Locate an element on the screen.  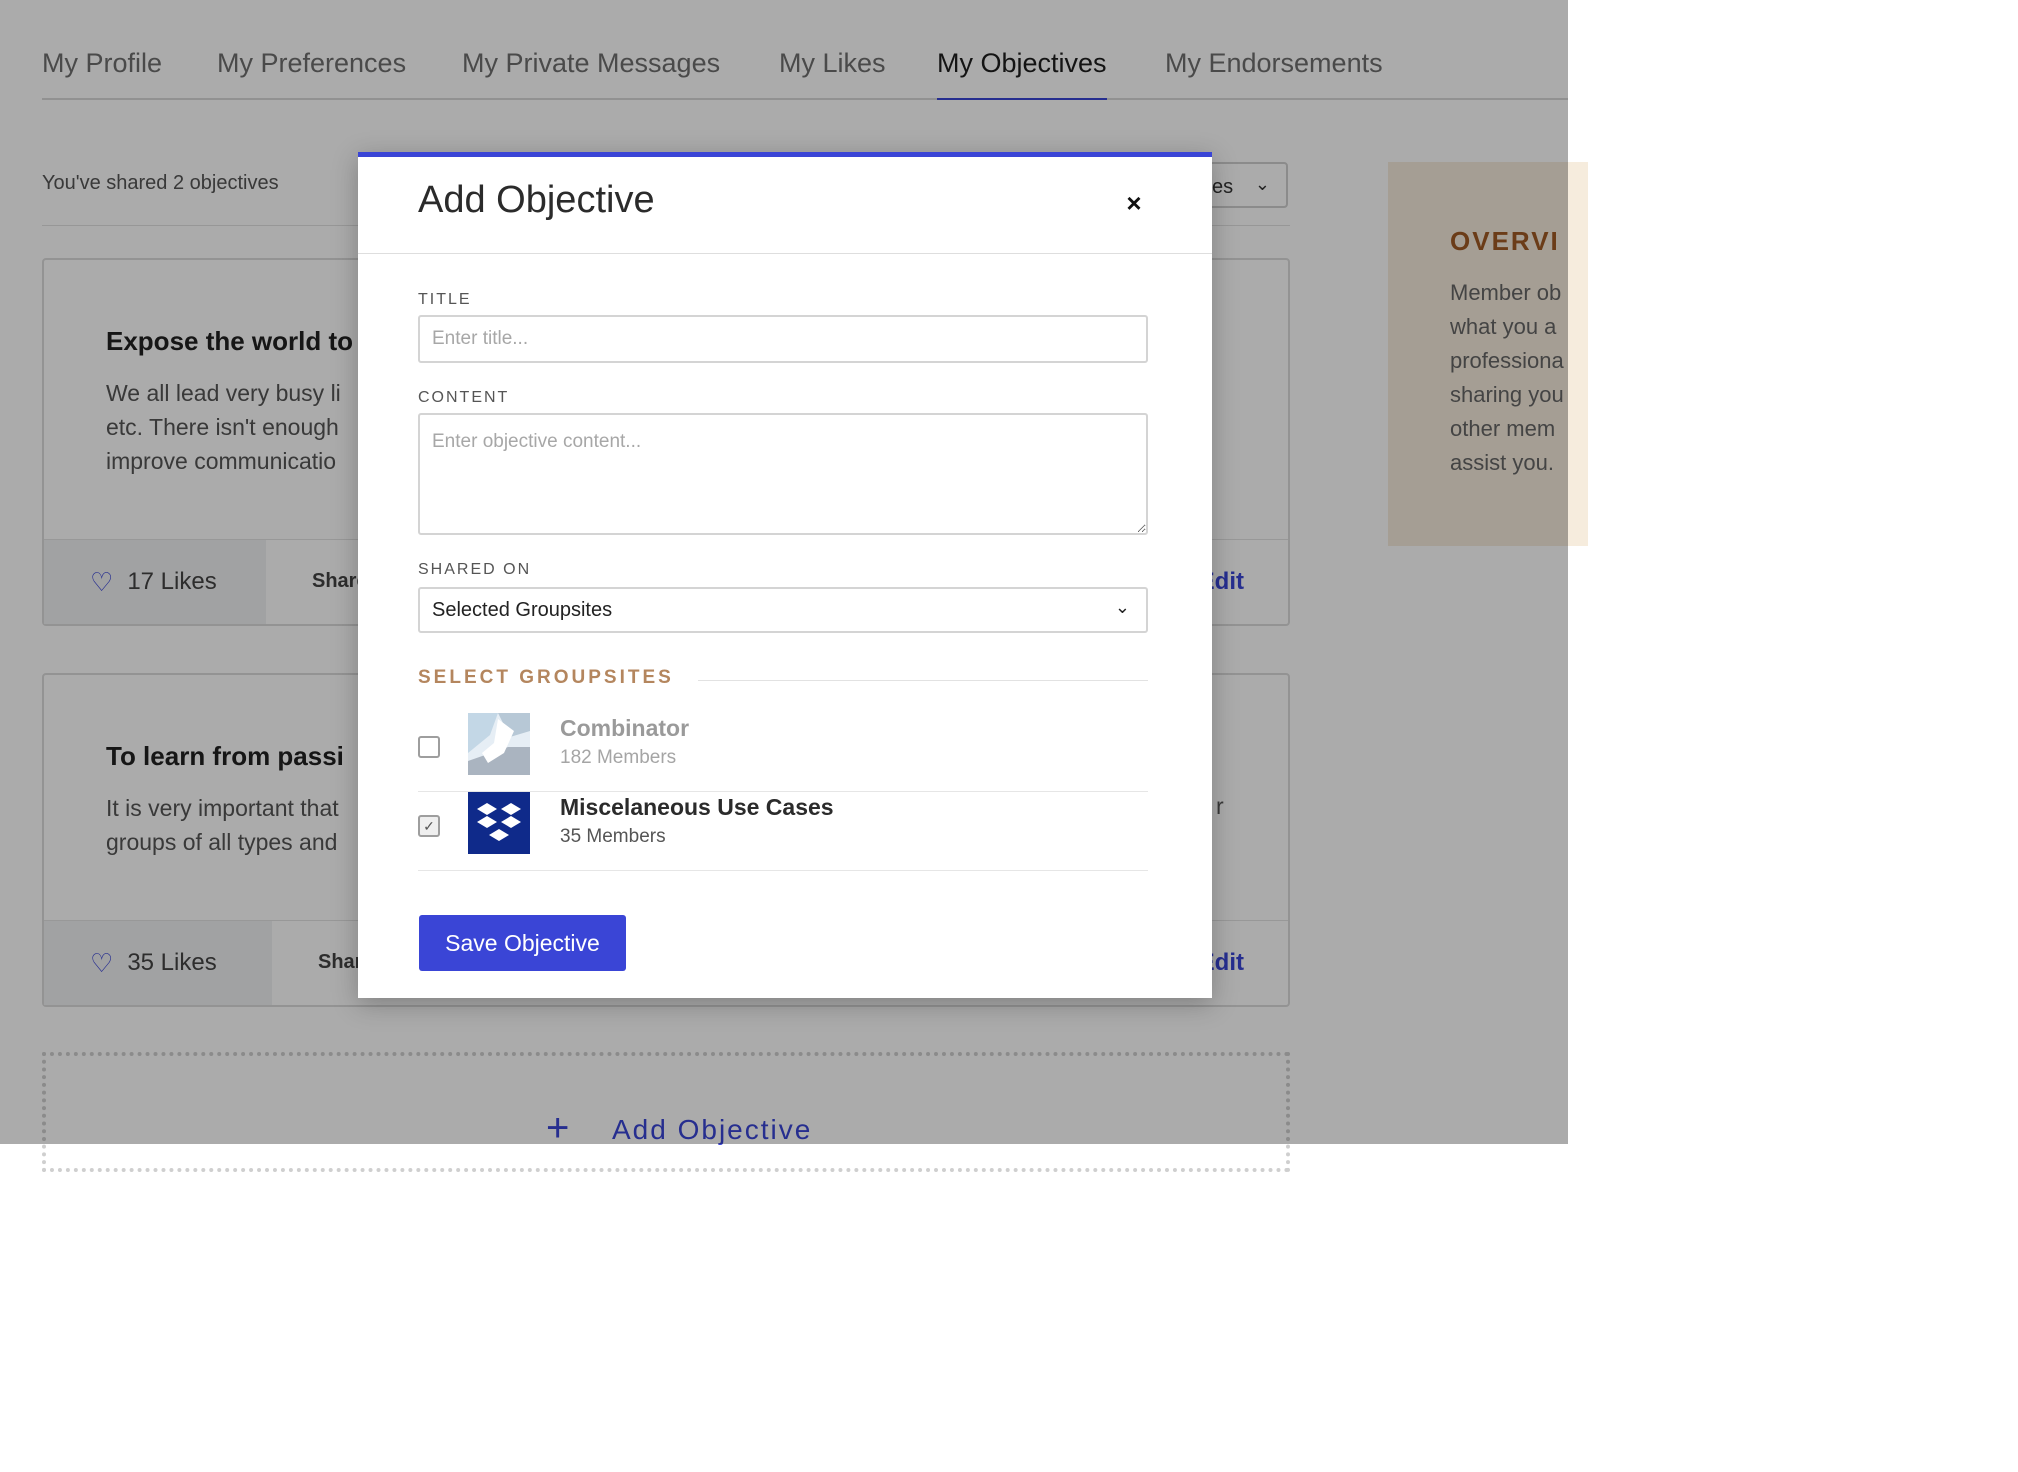
close-icon: × is located at coordinates (1134, 203).